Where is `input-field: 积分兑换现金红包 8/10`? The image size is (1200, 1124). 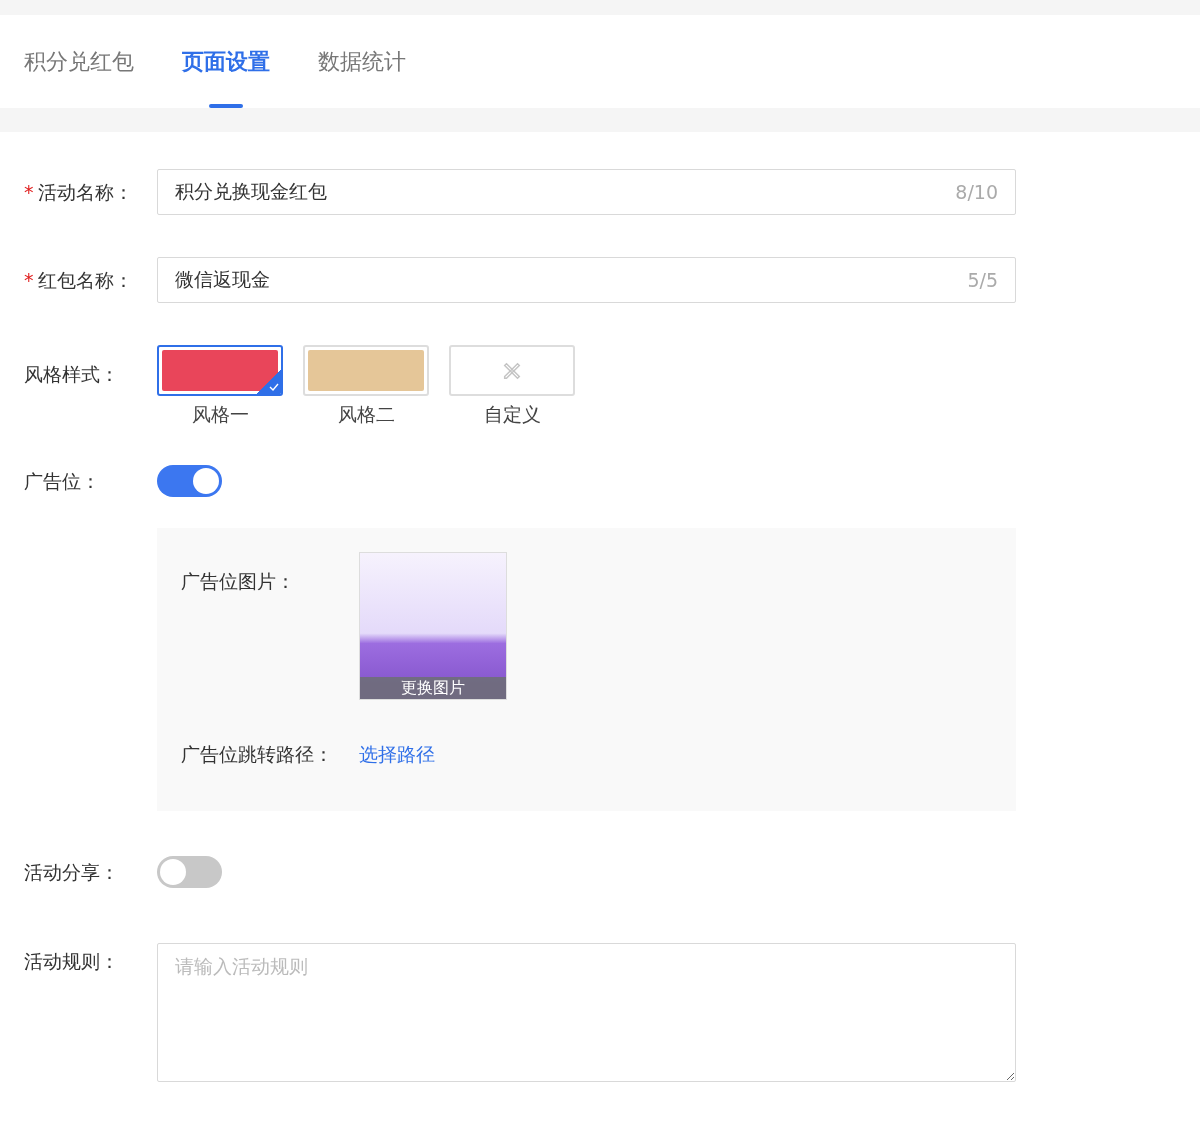
input-field: 积分兑换现金红包 8/10 is located at coordinates (586, 192).